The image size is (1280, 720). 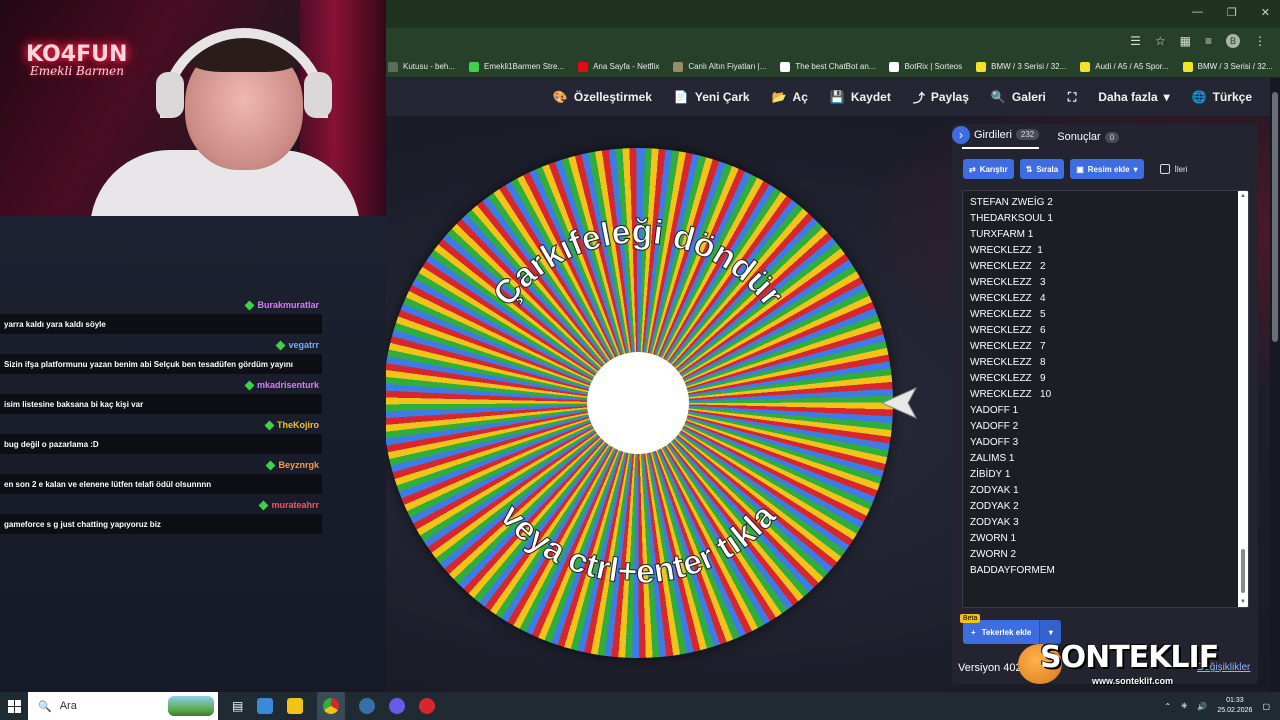 What do you see at coordinates (1222, 97) in the screenshot?
I see `language-selector: 🌐 Türkçe` at bounding box center [1222, 97].